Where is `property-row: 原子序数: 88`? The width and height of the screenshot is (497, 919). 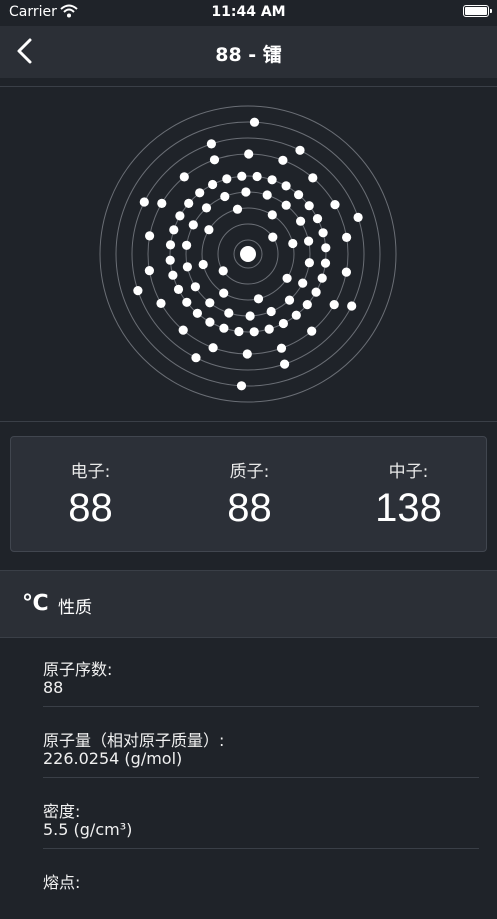 property-row: 原子序数: 88 is located at coordinates (261, 671).